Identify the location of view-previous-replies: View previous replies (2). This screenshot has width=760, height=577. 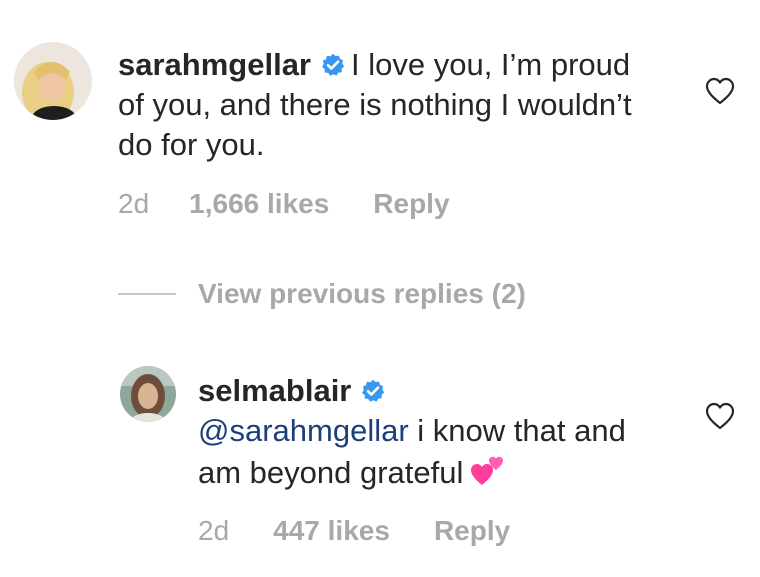
(322, 294).